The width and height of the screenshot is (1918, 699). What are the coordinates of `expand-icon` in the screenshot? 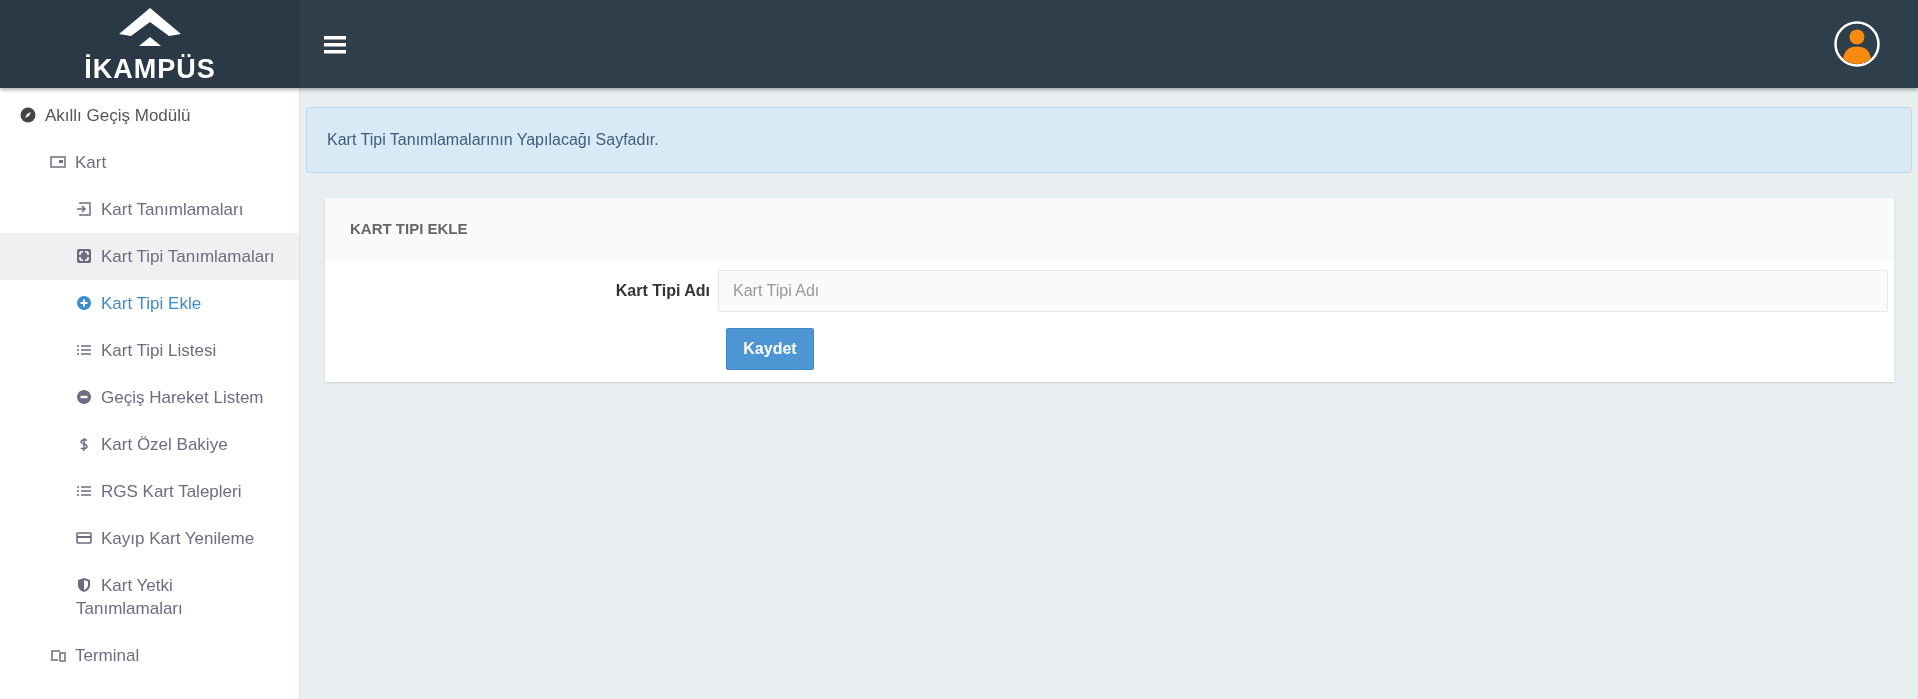 It's located at (84, 256).